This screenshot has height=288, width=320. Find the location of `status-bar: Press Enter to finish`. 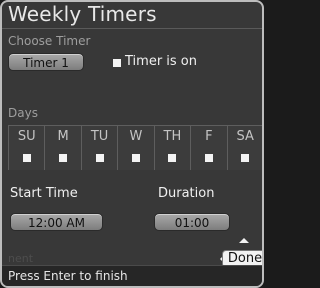

status-bar: Press Enter to finish is located at coordinates (132, 275).